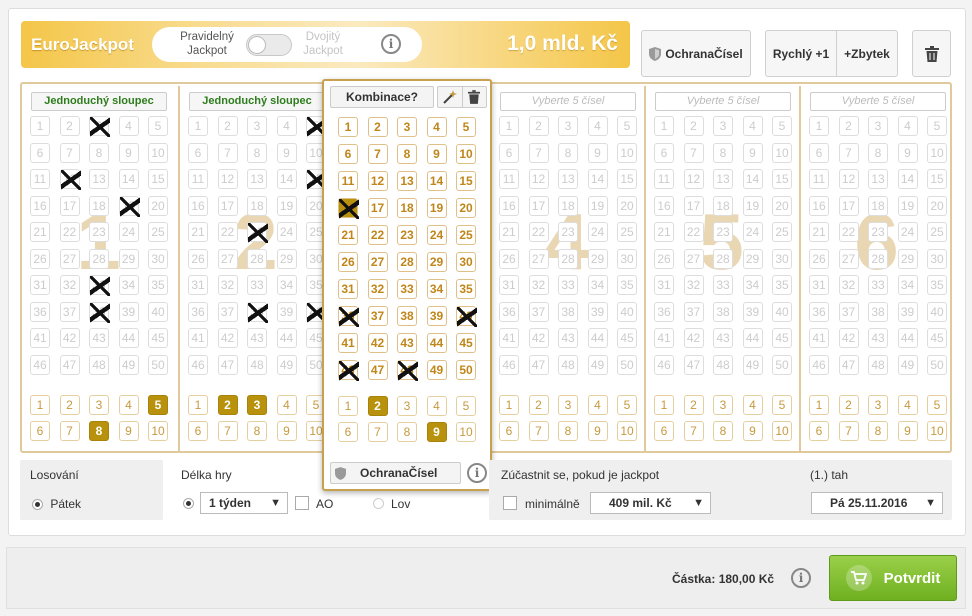  I want to click on combo-number-cell: 47, so click(377, 370).